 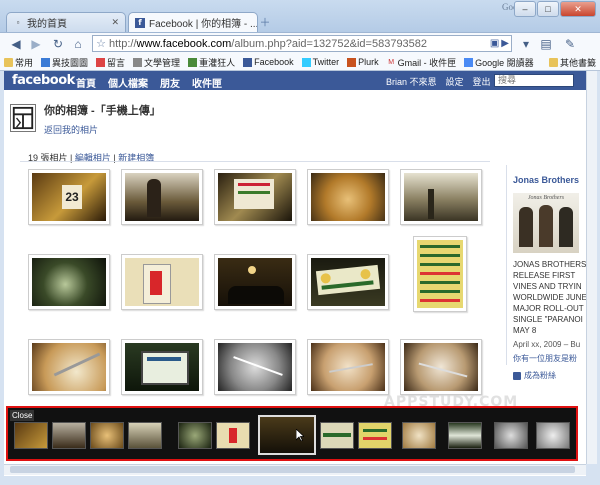 What do you see at coordinates (66, 22) in the screenshot?
I see `tab-home: ▫ 我的首頁 ✕` at bounding box center [66, 22].